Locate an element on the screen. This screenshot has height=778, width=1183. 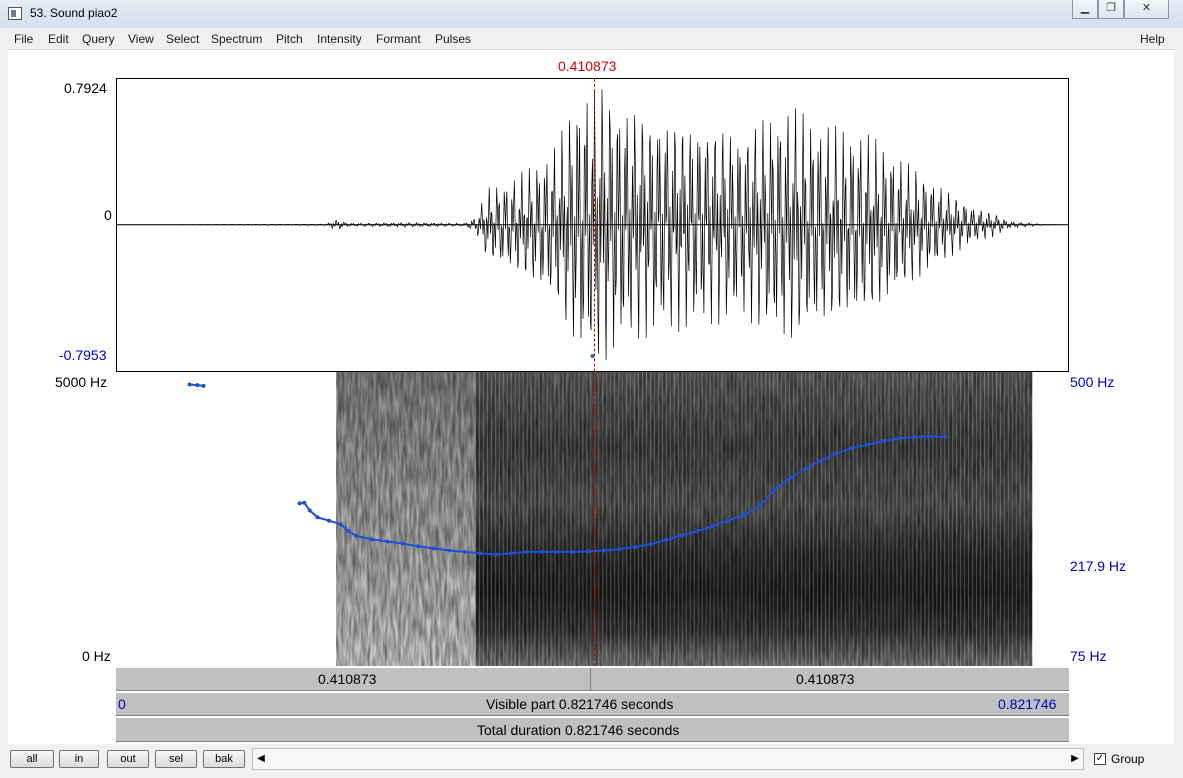
restore-icon: ❐ is located at coordinates (1111, 8).